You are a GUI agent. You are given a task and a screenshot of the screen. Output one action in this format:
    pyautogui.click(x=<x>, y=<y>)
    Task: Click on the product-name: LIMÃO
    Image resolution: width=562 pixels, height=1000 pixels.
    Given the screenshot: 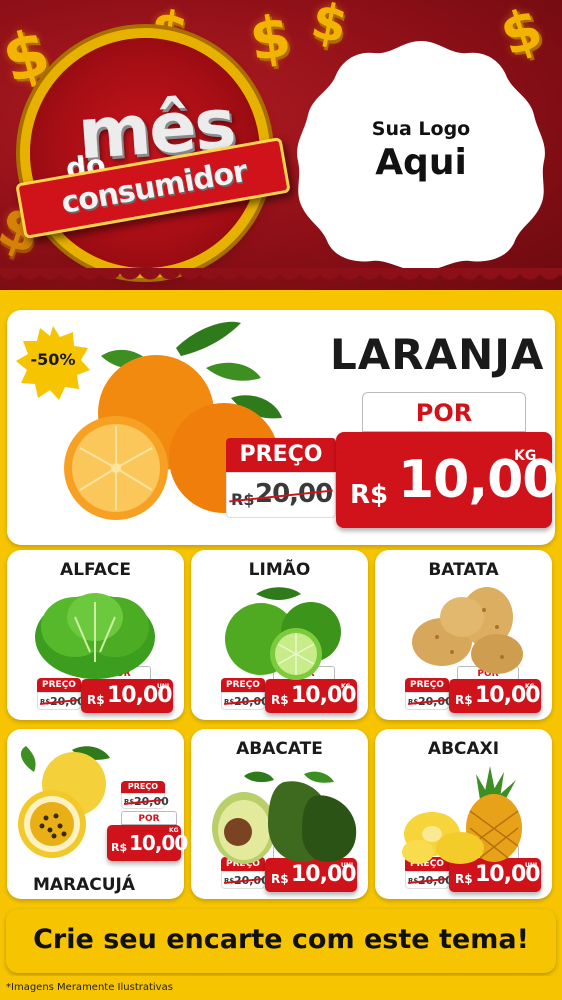 What is the action you would take?
    pyautogui.click(x=279, y=570)
    